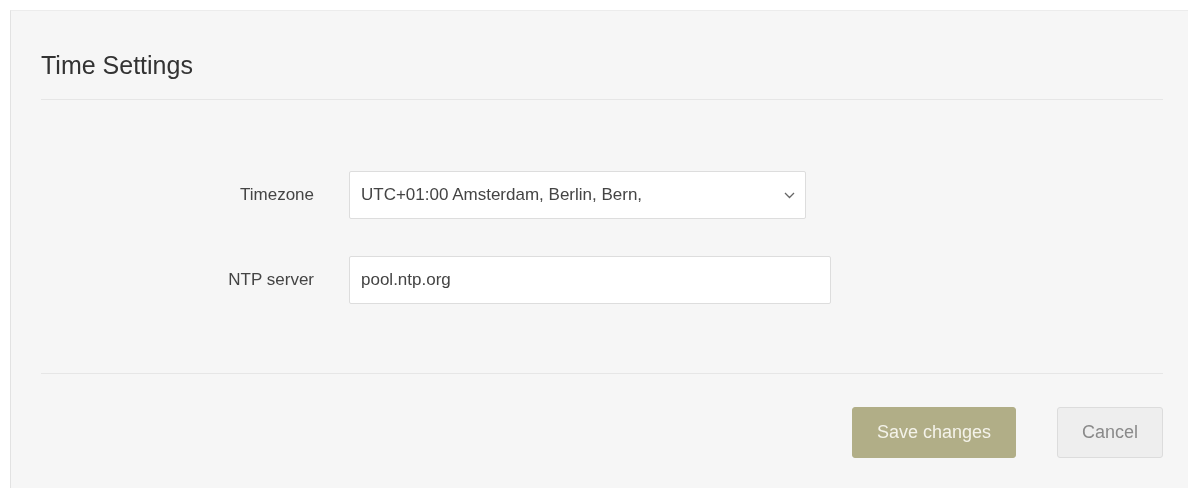  I want to click on chevron-down-icon, so click(789, 195).